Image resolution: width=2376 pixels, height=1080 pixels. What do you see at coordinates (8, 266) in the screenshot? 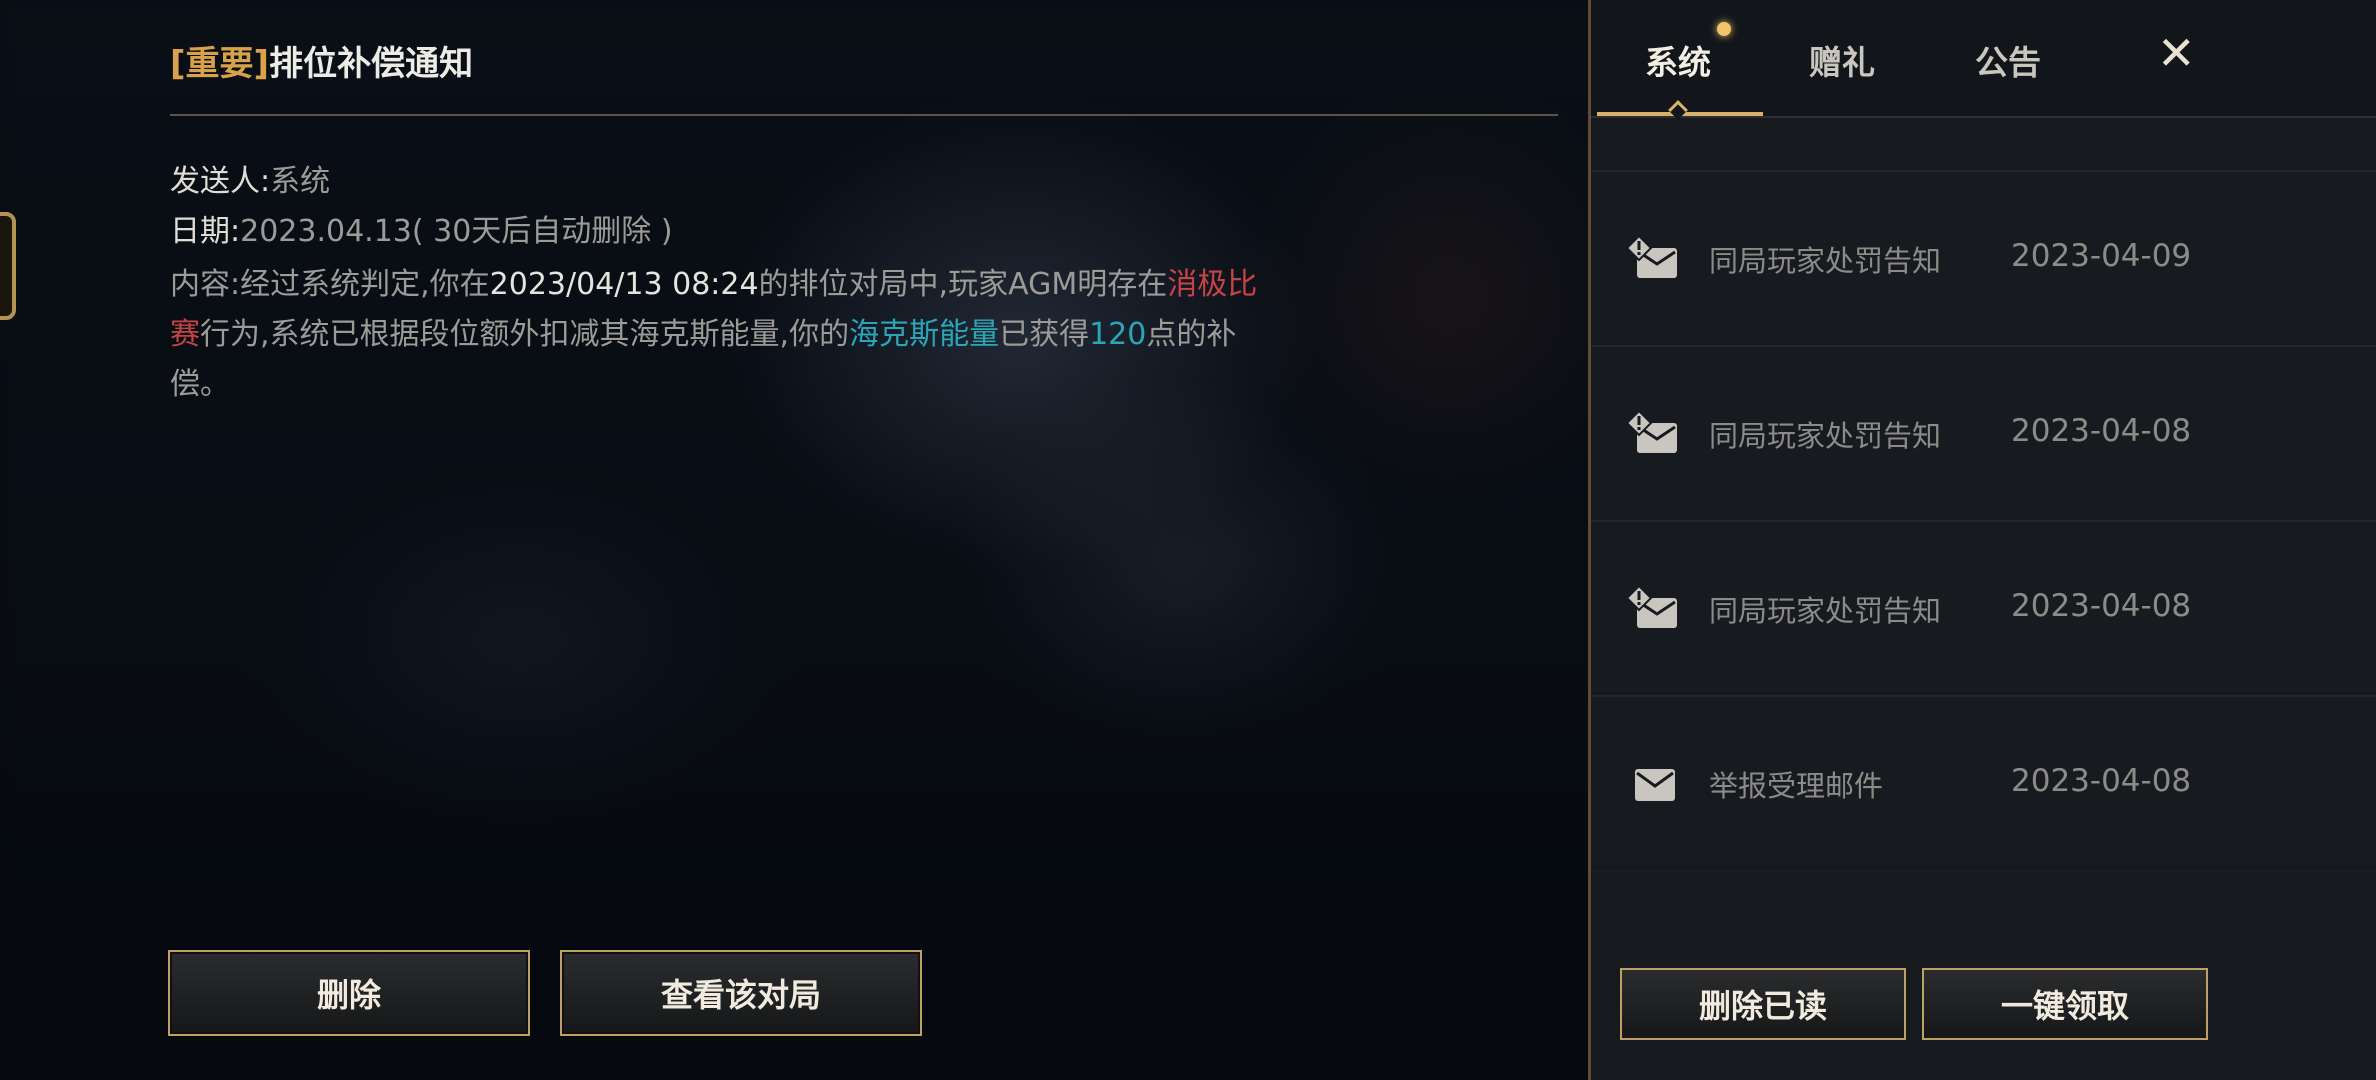
I see `side-rank-badge` at bounding box center [8, 266].